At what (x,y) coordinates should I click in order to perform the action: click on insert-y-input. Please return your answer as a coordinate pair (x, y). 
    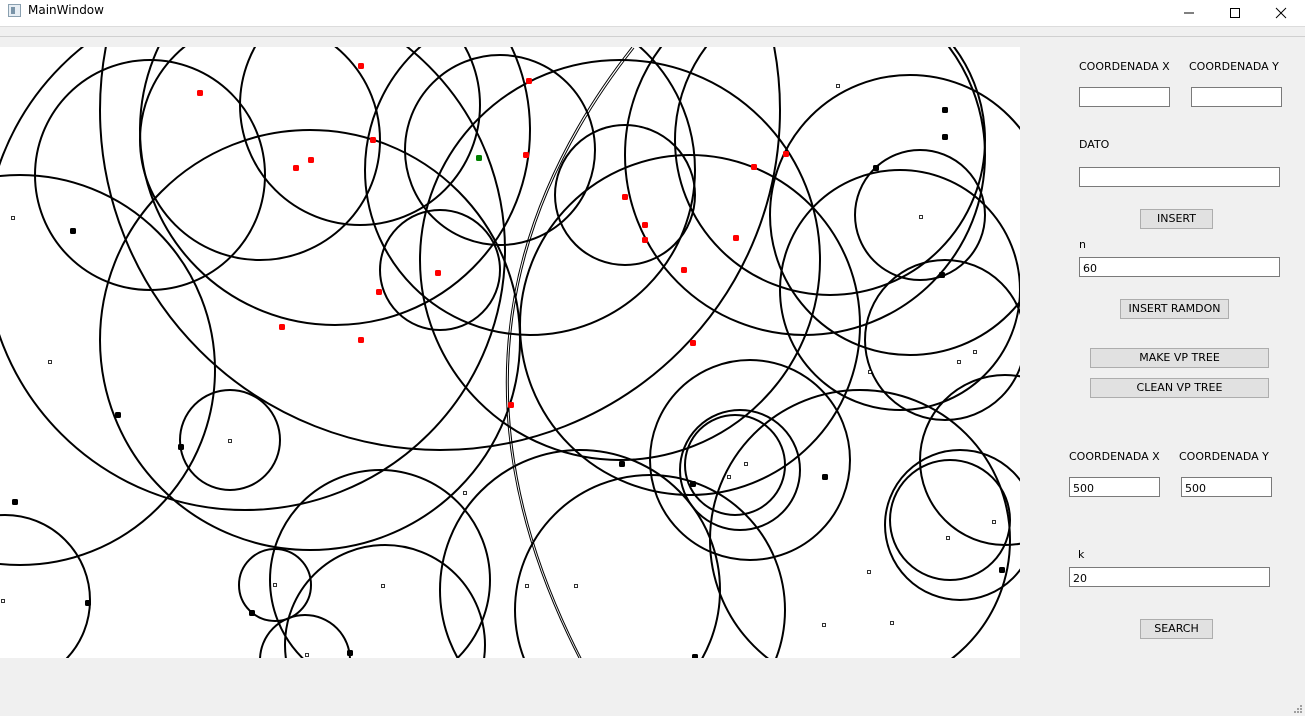
    Looking at the image, I should click on (1236, 97).